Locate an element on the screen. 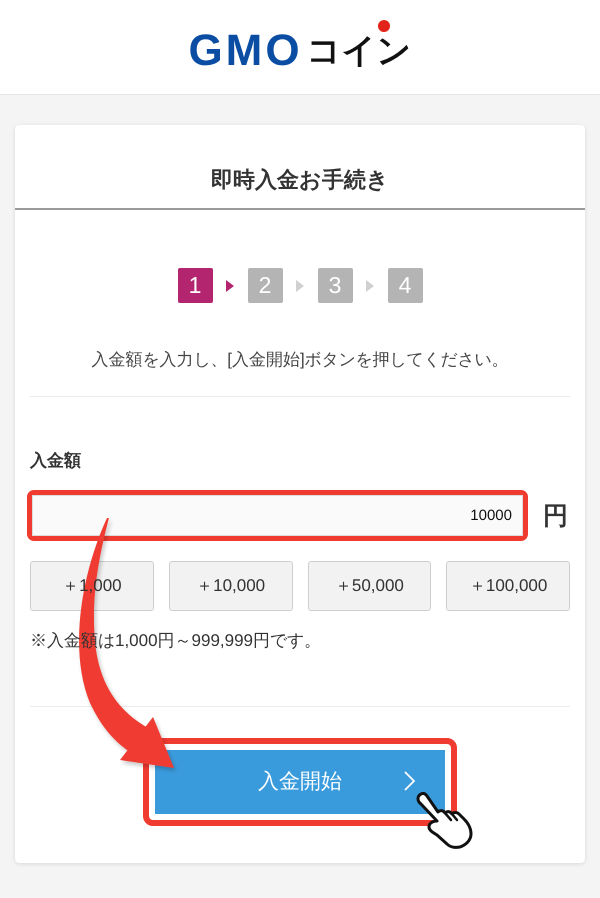  step-indicator: 1 is located at coordinates (195, 285).